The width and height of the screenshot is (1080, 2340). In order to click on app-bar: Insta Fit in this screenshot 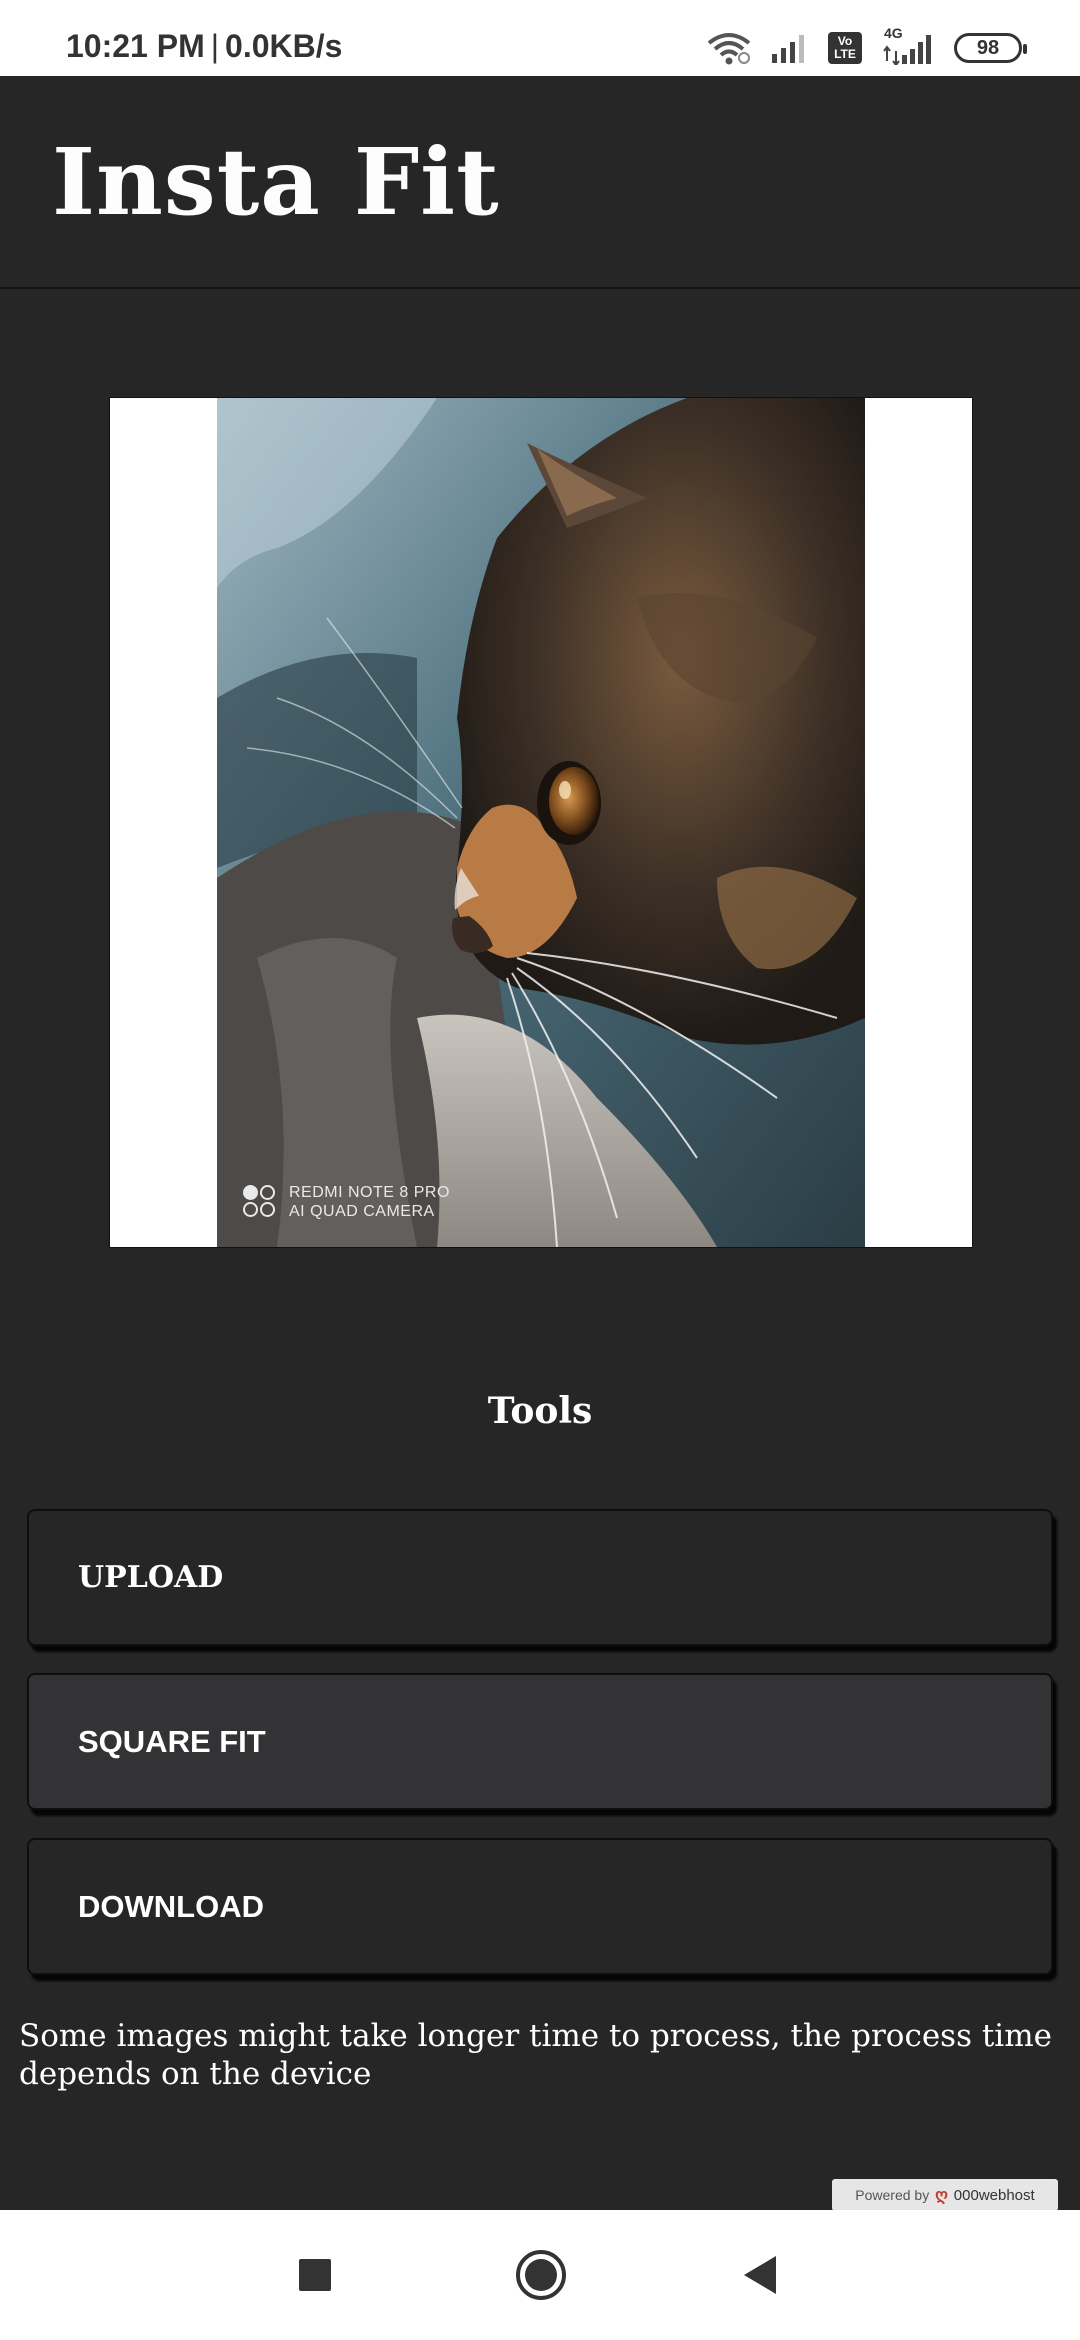, I will do `click(540, 182)`.